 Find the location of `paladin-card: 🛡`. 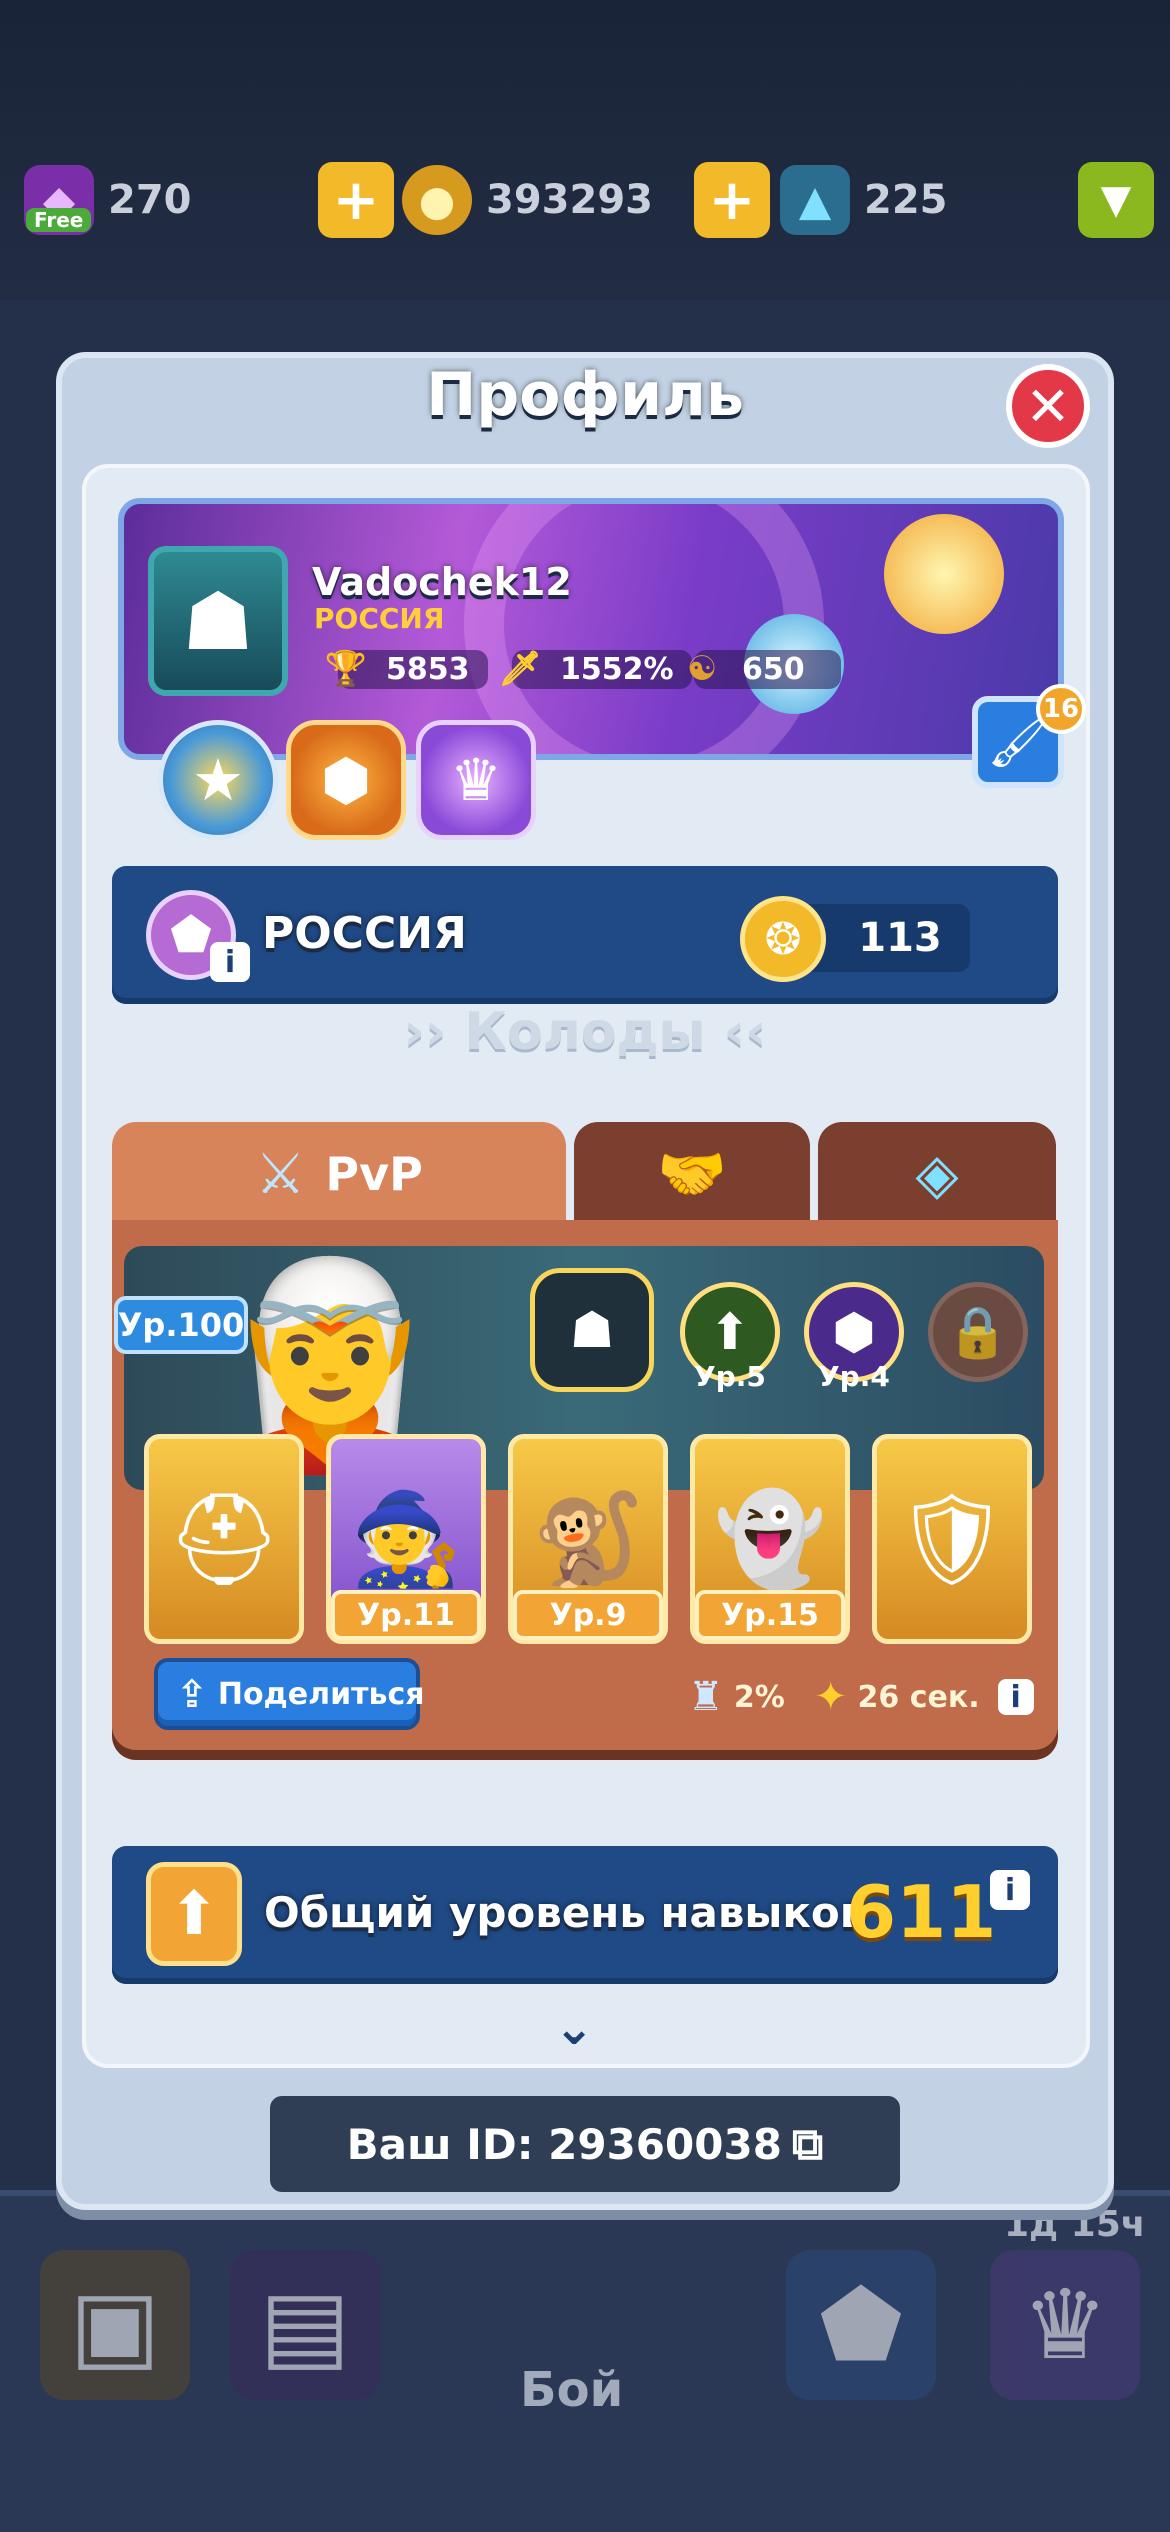

paladin-card: 🛡 is located at coordinates (952, 1539).